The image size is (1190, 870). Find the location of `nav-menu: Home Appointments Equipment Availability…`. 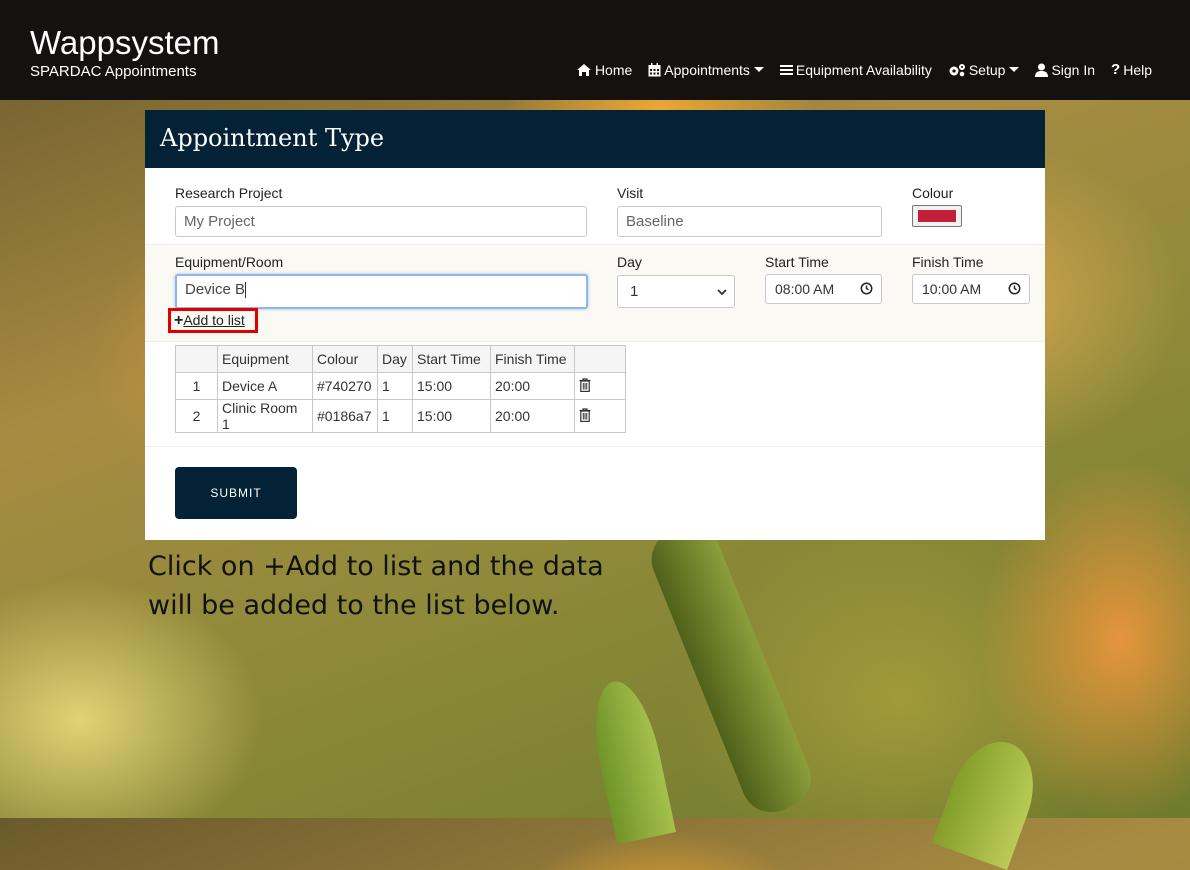

nav-menu: Home Appointments Equipment Availability… is located at coordinates (856, 69).